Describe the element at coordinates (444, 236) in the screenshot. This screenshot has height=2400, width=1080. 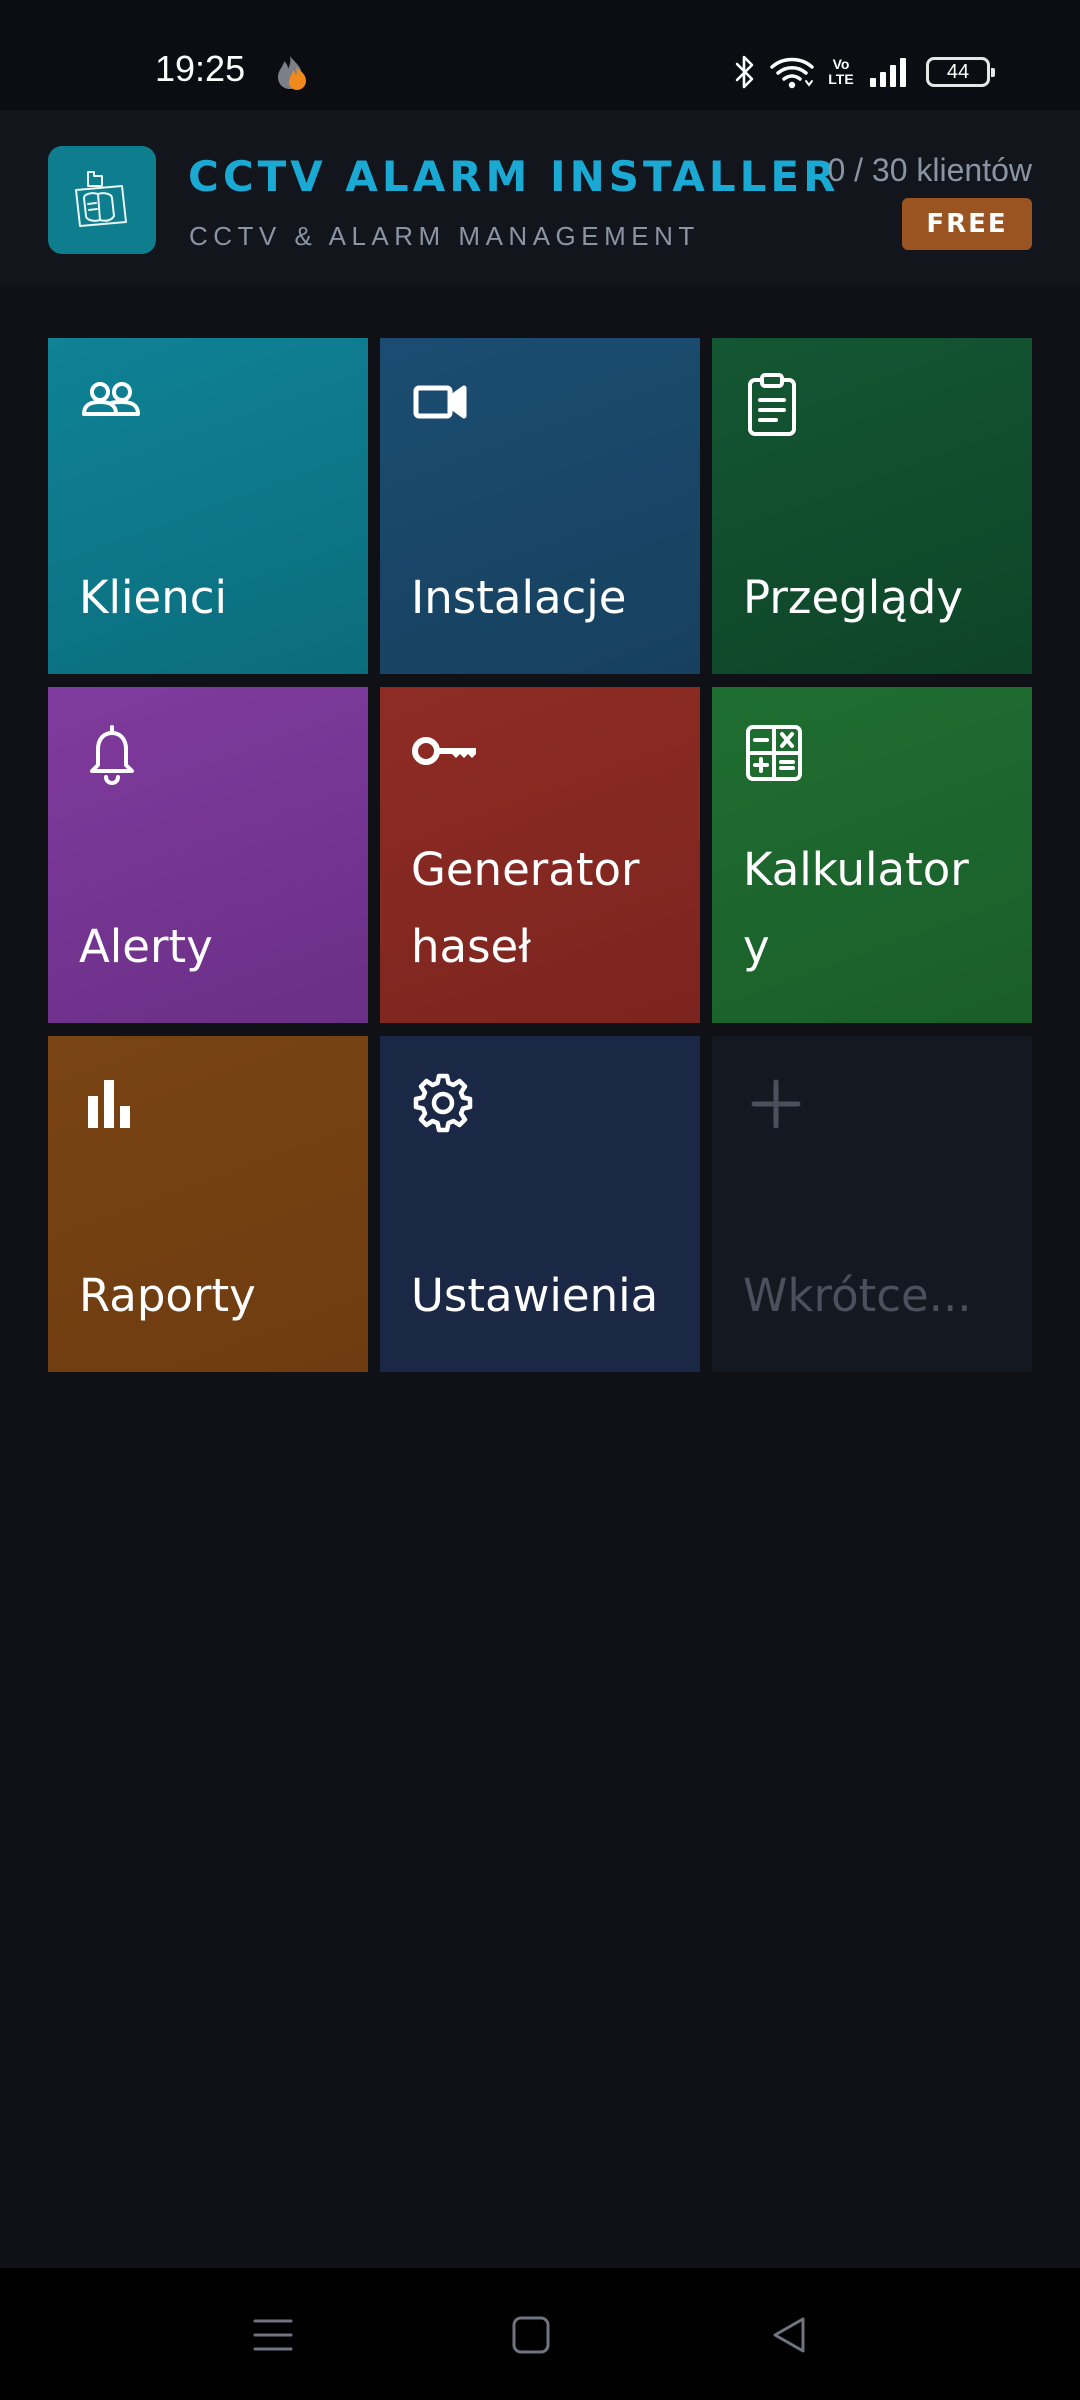
I see `app-subtitle: CCTV & ALARM MANAGEMENT` at that location.